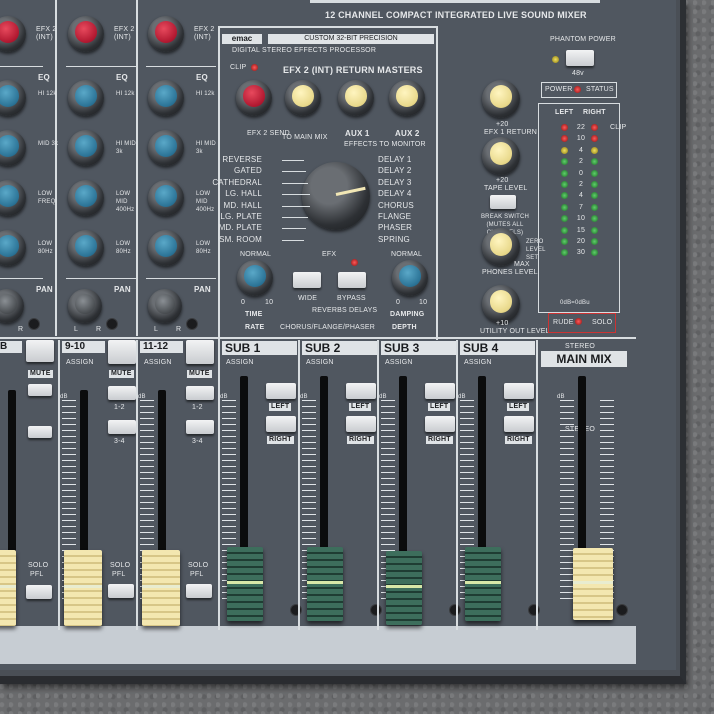 The width and height of the screenshot is (714, 714). Describe the element at coordinates (354, 262) in the screenshot. I see `bypass-led` at that location.